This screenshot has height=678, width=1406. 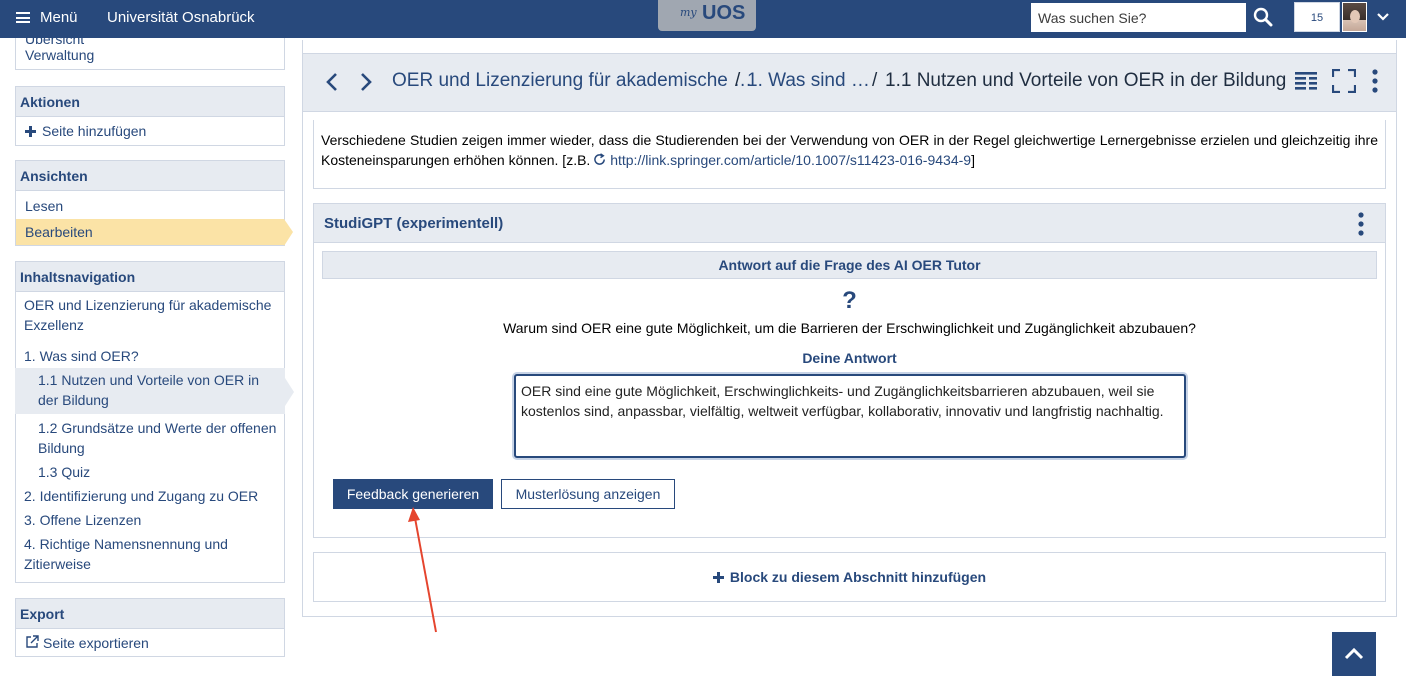 What do you see at coordinates (181, 17) in the screenshot?
I see `university-link-overlay: Universität Osnabrück` at bounding box center [181, 17].